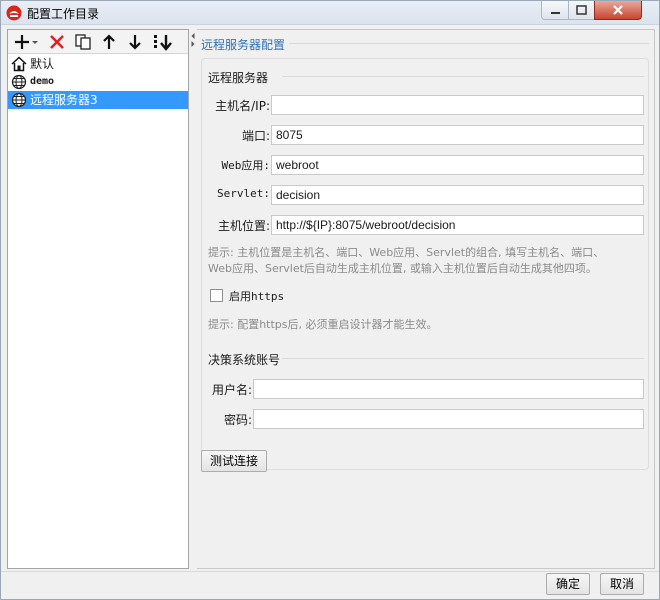 Image resolution: width=660 pixels, height=600 pixels. Describe the element at coordinates (457, 225) in the screenshot. I see `location-input: http://${IP}:8075/webroot/decision` at that location.